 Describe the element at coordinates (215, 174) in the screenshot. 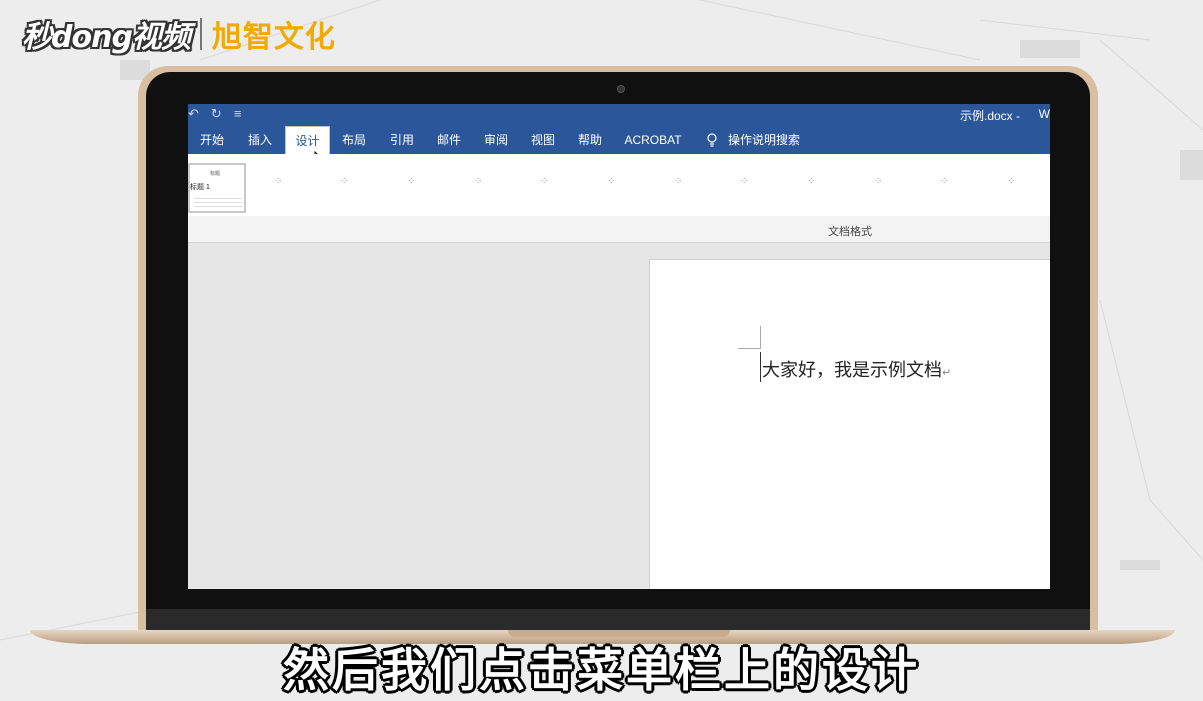

I see `style-thumb-title: 标题` at that location.